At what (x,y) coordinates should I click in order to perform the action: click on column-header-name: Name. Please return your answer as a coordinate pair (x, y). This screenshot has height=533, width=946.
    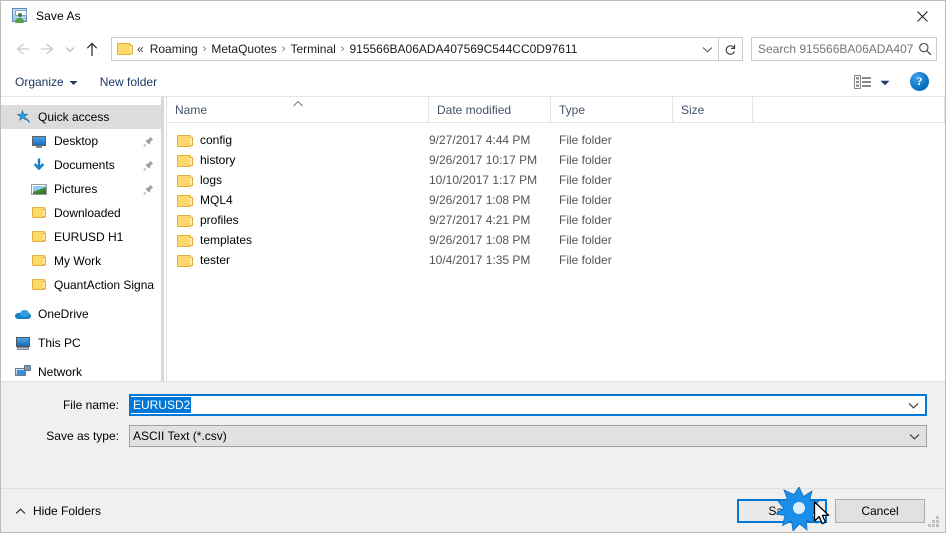
    Looking at the image, I should click on (298, 110).